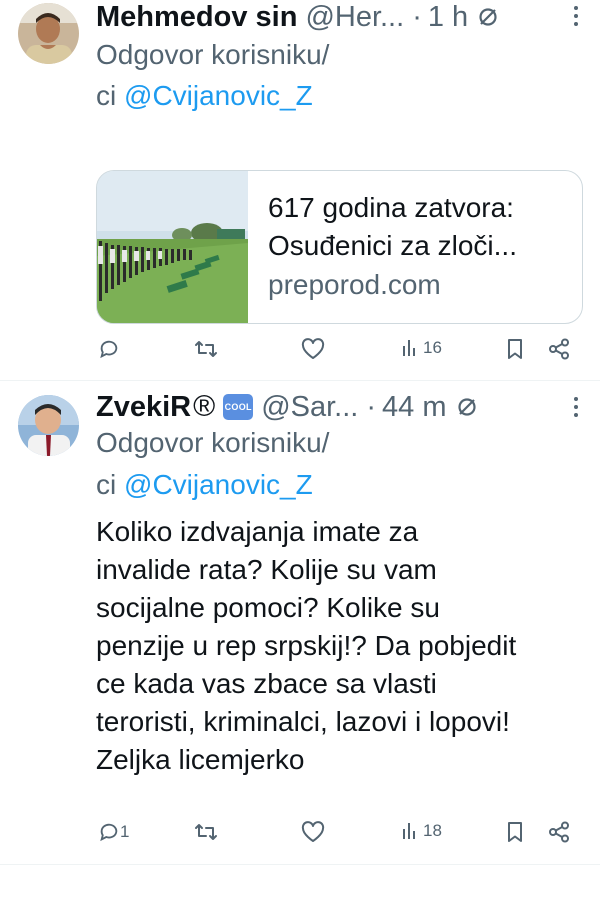 Image resolution: width=600 pixels, height=900 pixels. I want to click on reply-count: 1, so click(125, 831).